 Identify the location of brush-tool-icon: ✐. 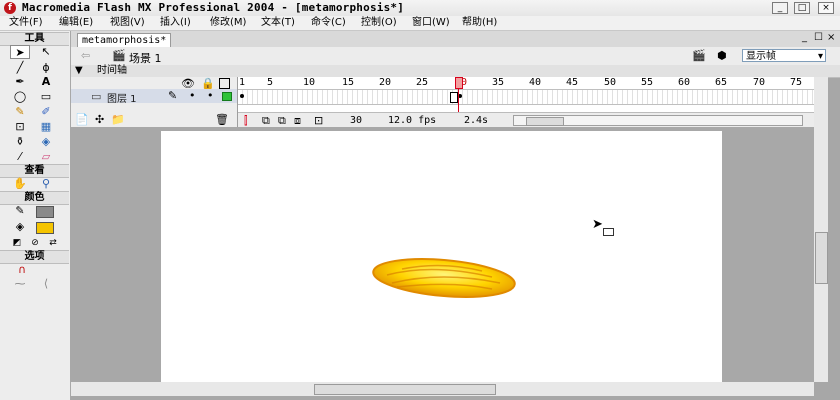
(46, 112).